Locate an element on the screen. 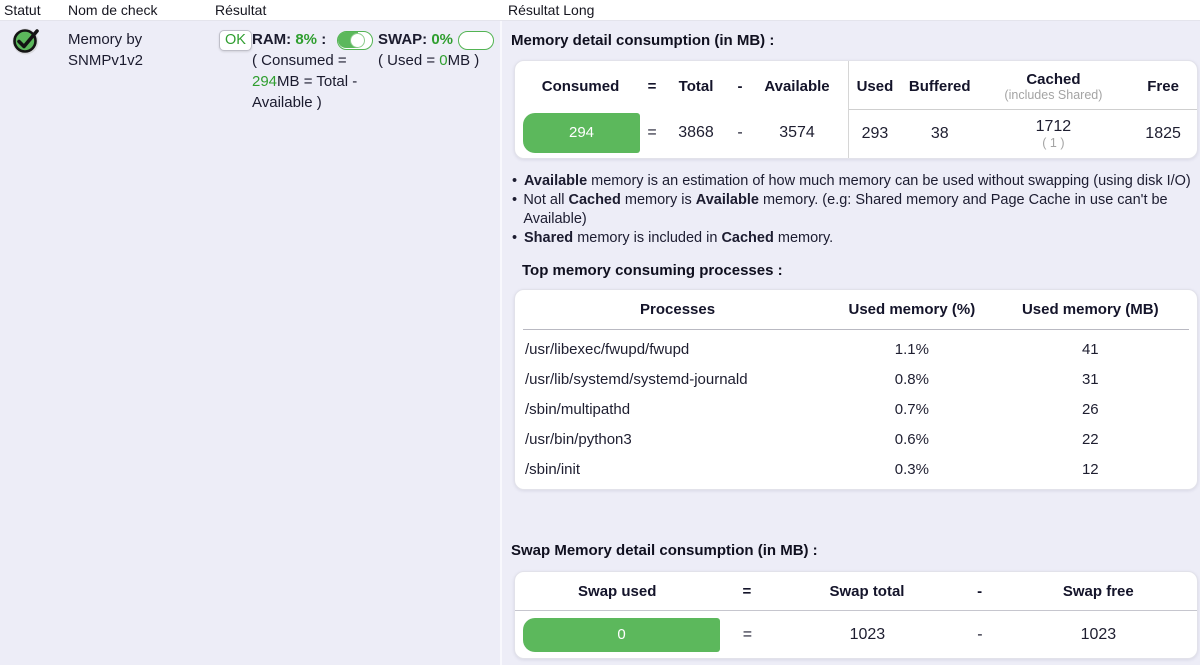  process-row: /usr/libexec/fwupd/fwupd 1.1% 41 is located at coordinates (856, 349).